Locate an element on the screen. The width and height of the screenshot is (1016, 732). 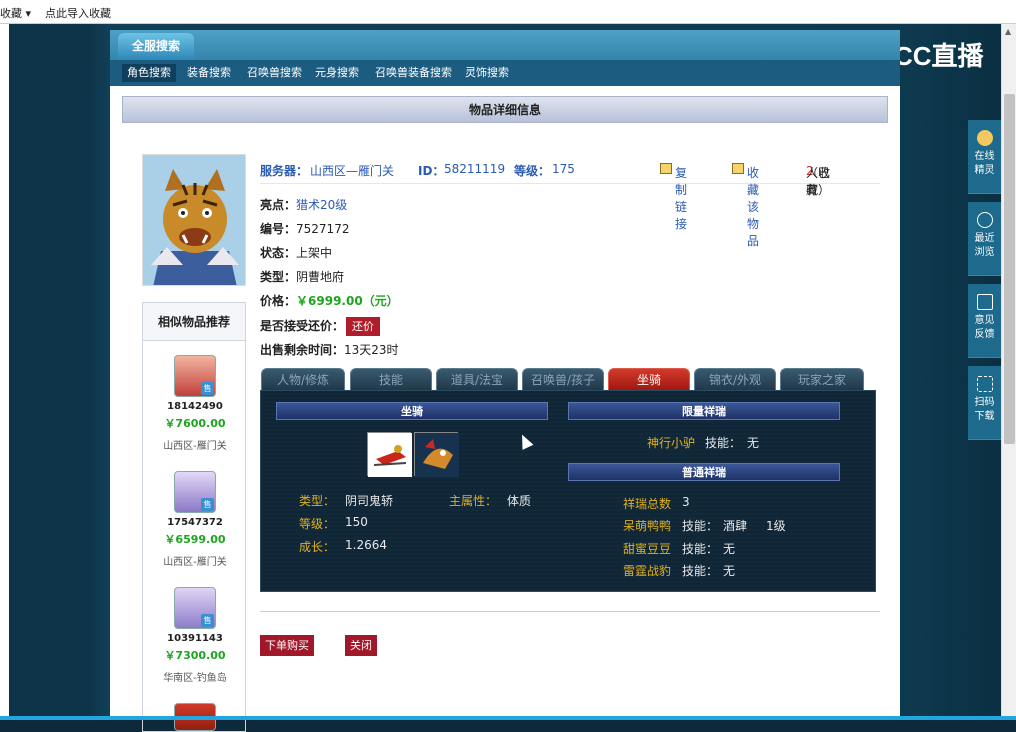
number-row: 编号：7527172 is located at coordinates (304, 228).